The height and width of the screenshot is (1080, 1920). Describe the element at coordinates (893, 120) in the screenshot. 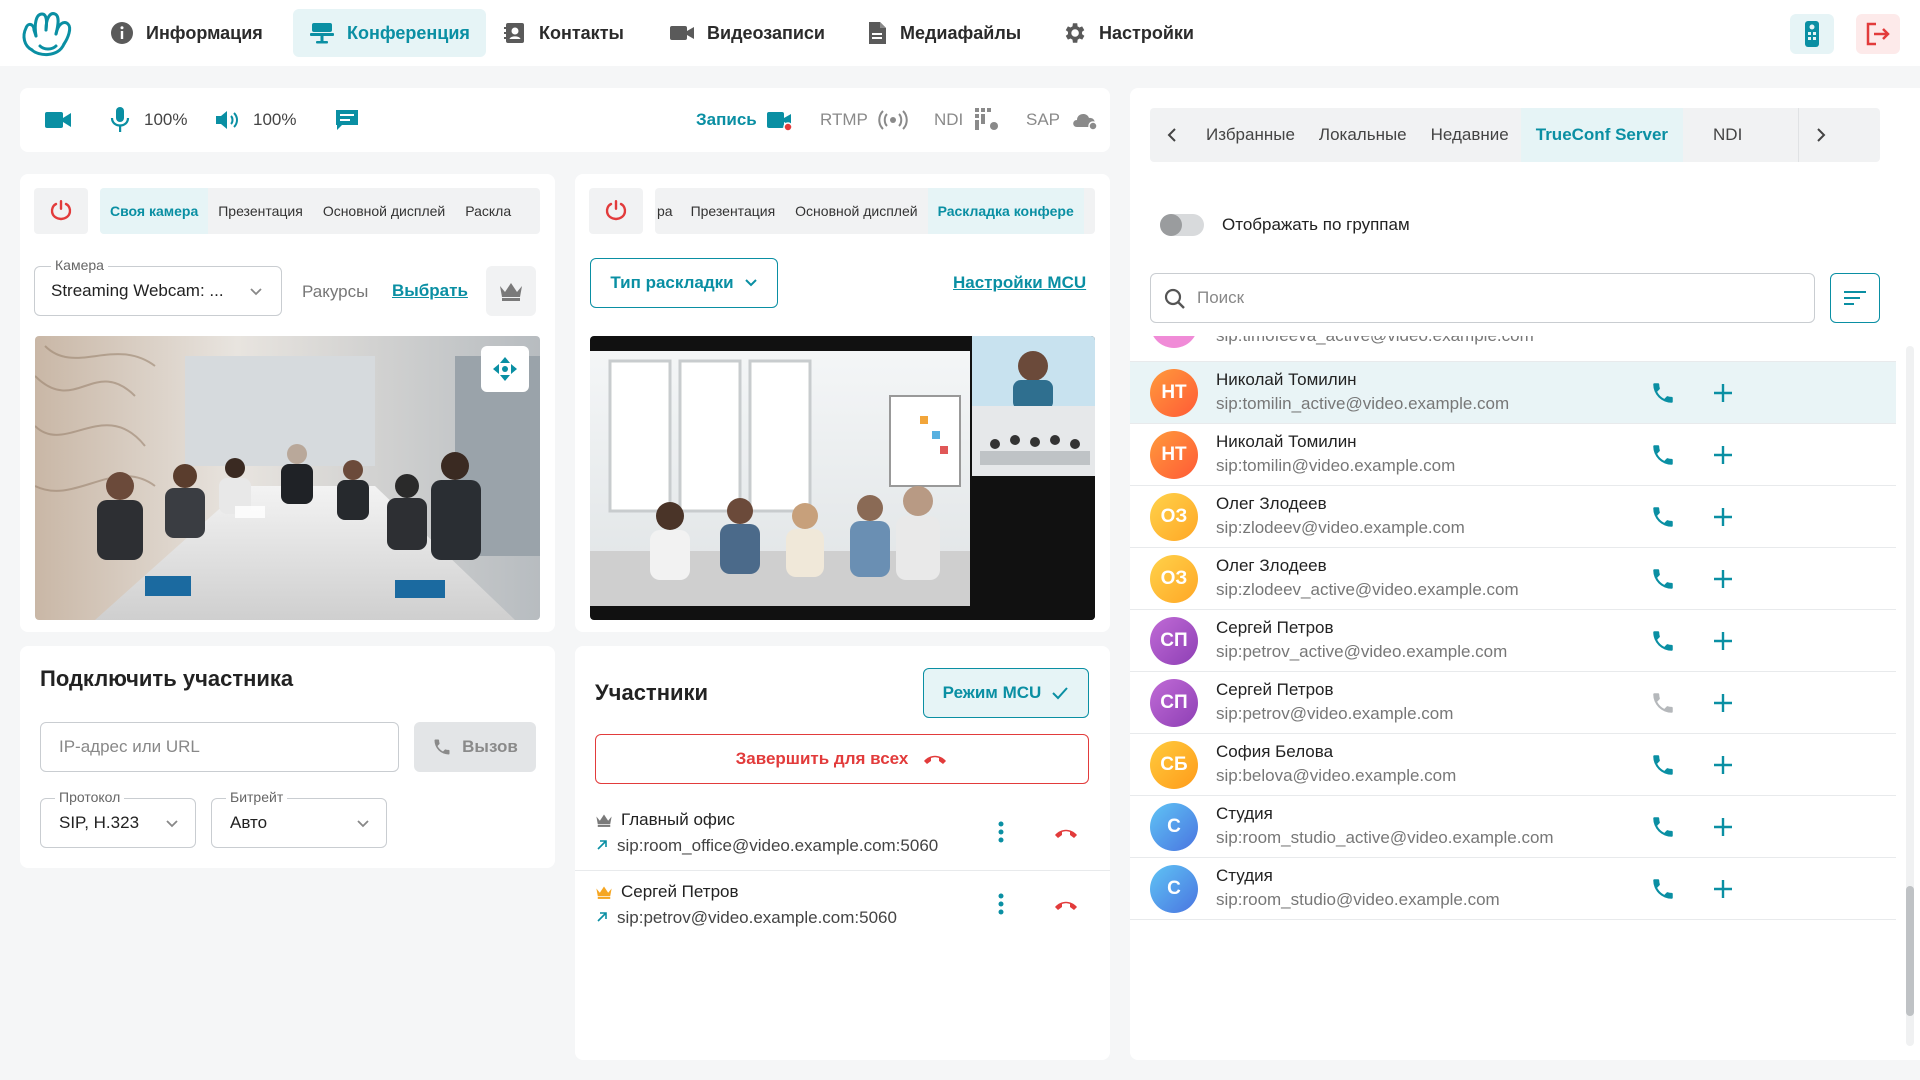

I see `broadcast-icon` at that location.